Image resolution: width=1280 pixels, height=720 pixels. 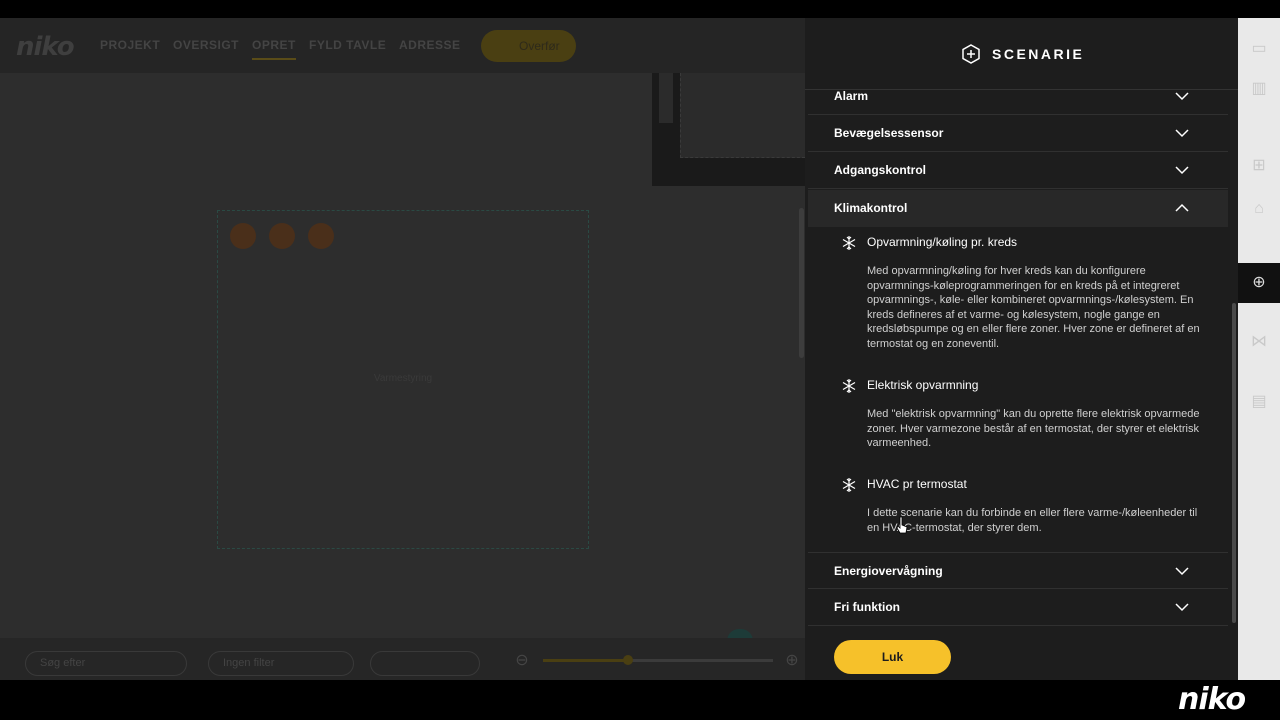 I want to click on heating-zone-area: Varmestyring, so click(x=403, y=379).